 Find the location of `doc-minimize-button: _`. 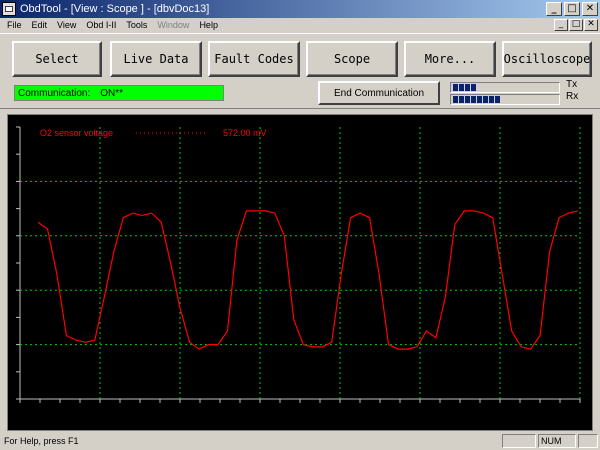

doc-minimize-button: _ is located at coordinates (561, 25).